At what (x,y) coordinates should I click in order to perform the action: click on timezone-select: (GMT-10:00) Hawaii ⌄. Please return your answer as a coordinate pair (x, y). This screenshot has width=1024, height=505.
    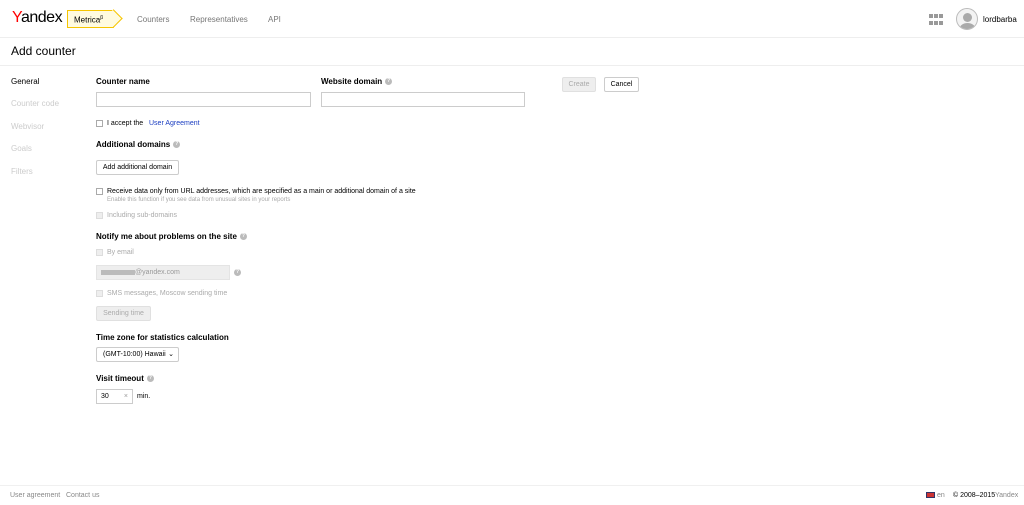
    Looking at the image, I should click on (137, 354).